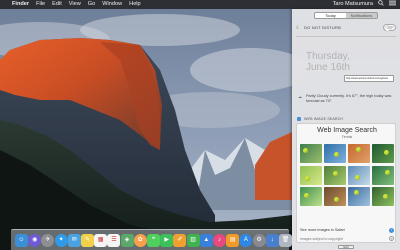  I want to click on siri-icon: ◉, so click(35, 240).